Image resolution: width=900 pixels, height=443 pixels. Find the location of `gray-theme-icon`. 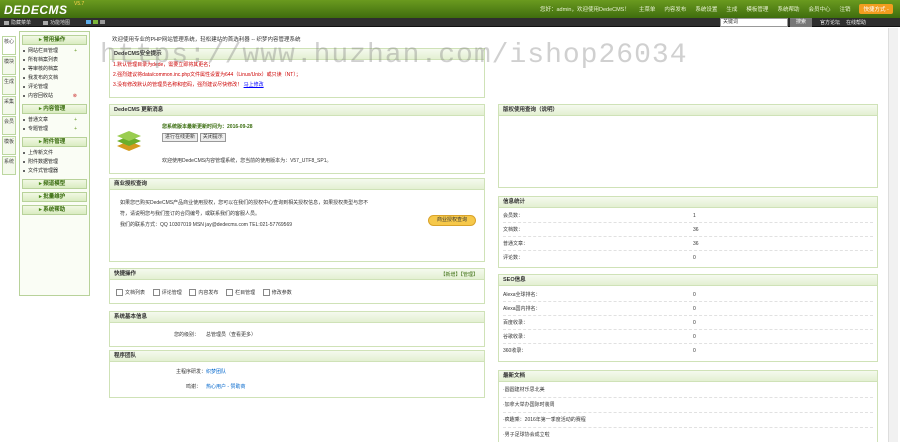

gray-theme-icon is located at coordinates (102, 21).